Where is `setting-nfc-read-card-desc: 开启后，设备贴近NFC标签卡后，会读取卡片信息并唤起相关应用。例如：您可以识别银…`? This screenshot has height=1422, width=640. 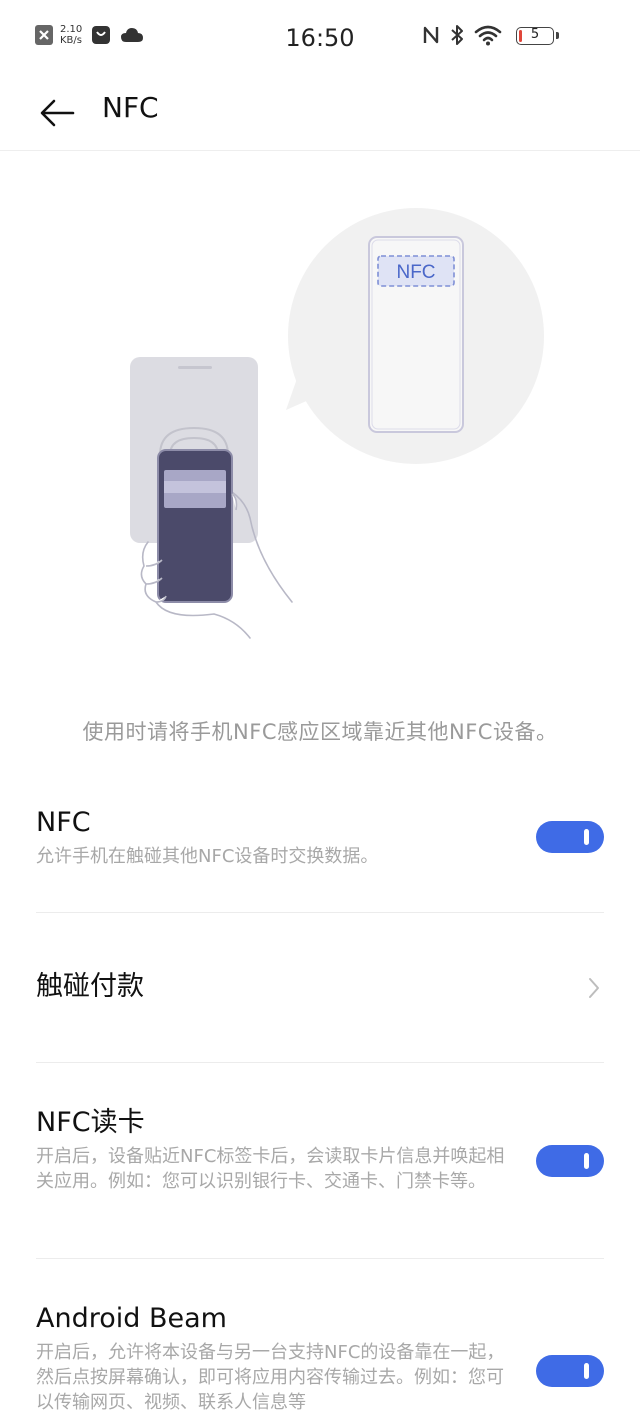 setting-nfc-read-card-desc: 开启后，设备贴近NFC标签卡后，会读取卡片信息并唤起相关应用。例如：您可以识别银… is located at coordinates (270, 1169).